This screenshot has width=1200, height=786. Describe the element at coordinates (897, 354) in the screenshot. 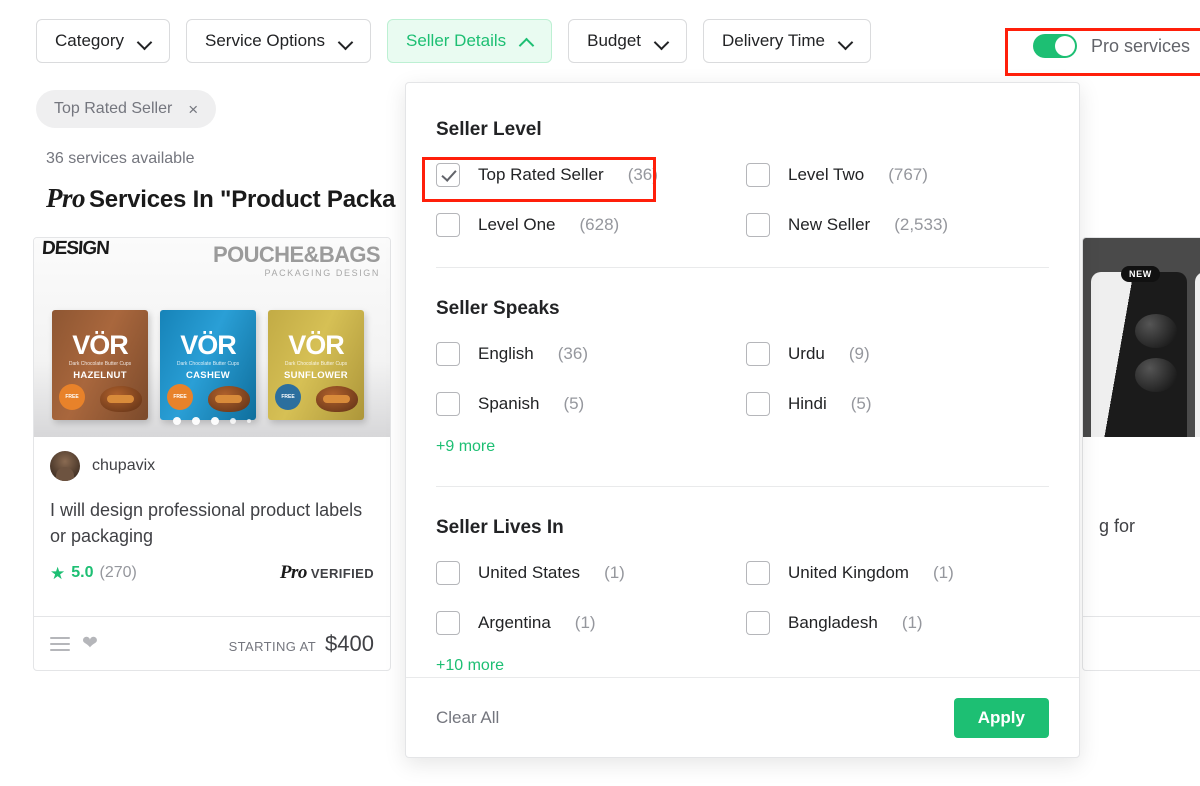

I see `option-urdu: Urdu (9)` at that location.